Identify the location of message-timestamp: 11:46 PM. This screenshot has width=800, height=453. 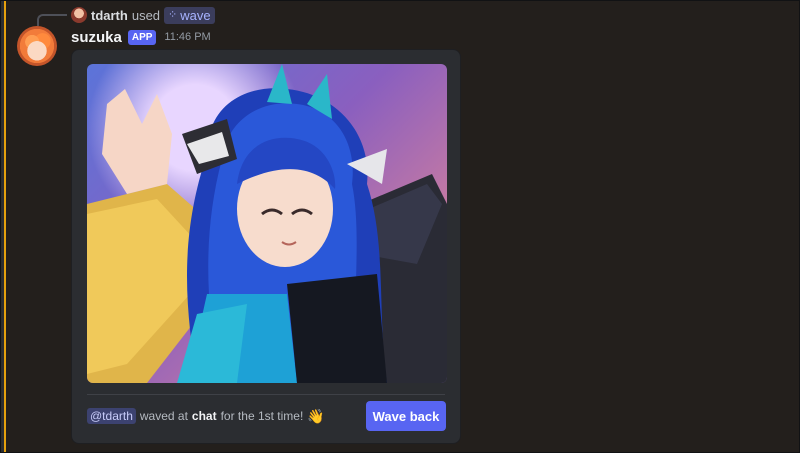
(187, 37).